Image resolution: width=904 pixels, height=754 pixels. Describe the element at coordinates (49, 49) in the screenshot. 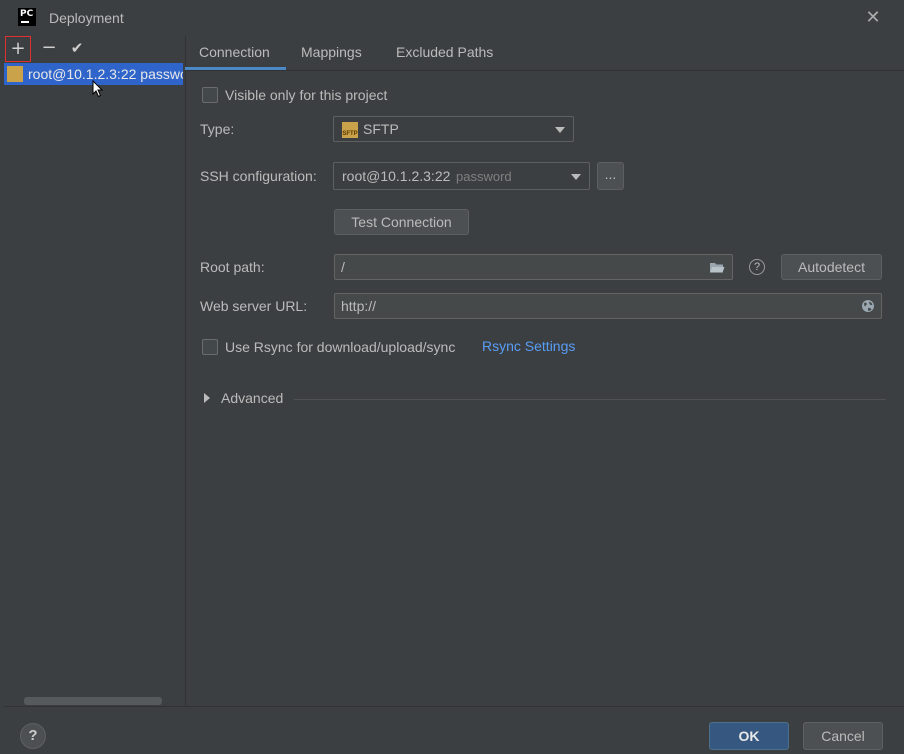

I see `remove-server-button: −` at that location.